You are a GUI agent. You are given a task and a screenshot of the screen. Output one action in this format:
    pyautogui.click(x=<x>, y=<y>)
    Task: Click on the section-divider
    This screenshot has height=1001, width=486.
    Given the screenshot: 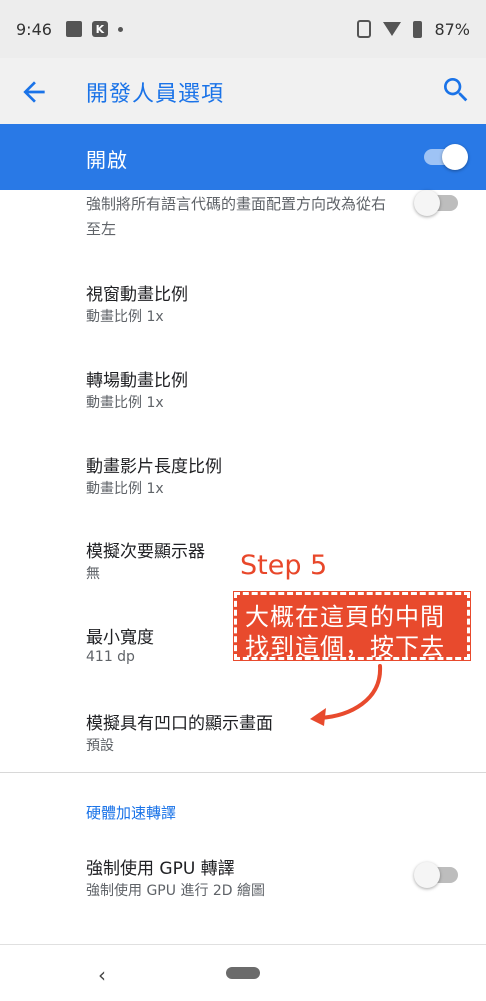 What is the action you would take?
    pyautogui.click(x=243, y=772)
    